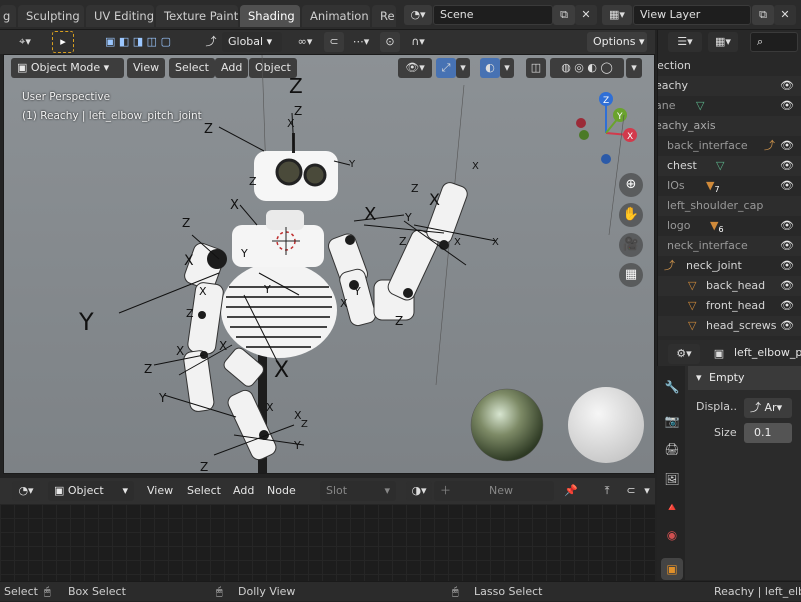 The width and height of the screenshot is (801, 602). Describe the element at coordinates (197, 16) in the screenshot. I see `tab-texture-paint: Texture Paint` at that location.